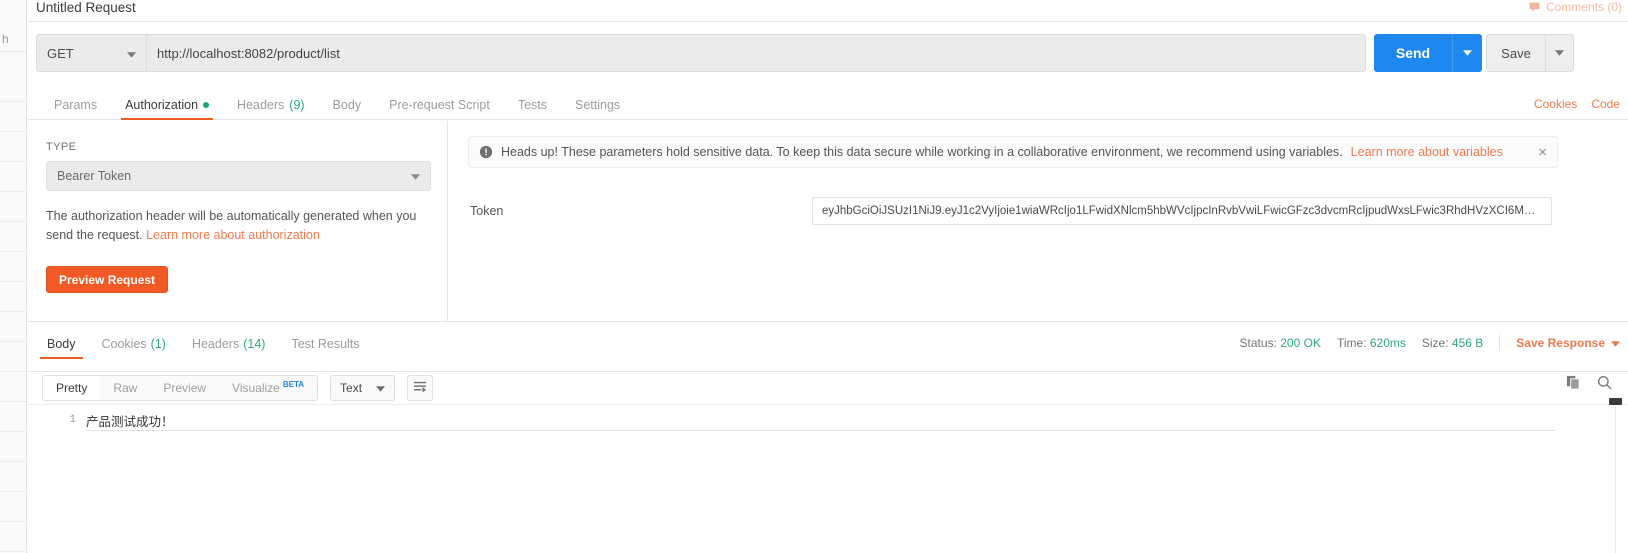 The width and height of the screenshot is (1628, 553). I want to click on tab-label: Pre-request Script, so click(439, 104).